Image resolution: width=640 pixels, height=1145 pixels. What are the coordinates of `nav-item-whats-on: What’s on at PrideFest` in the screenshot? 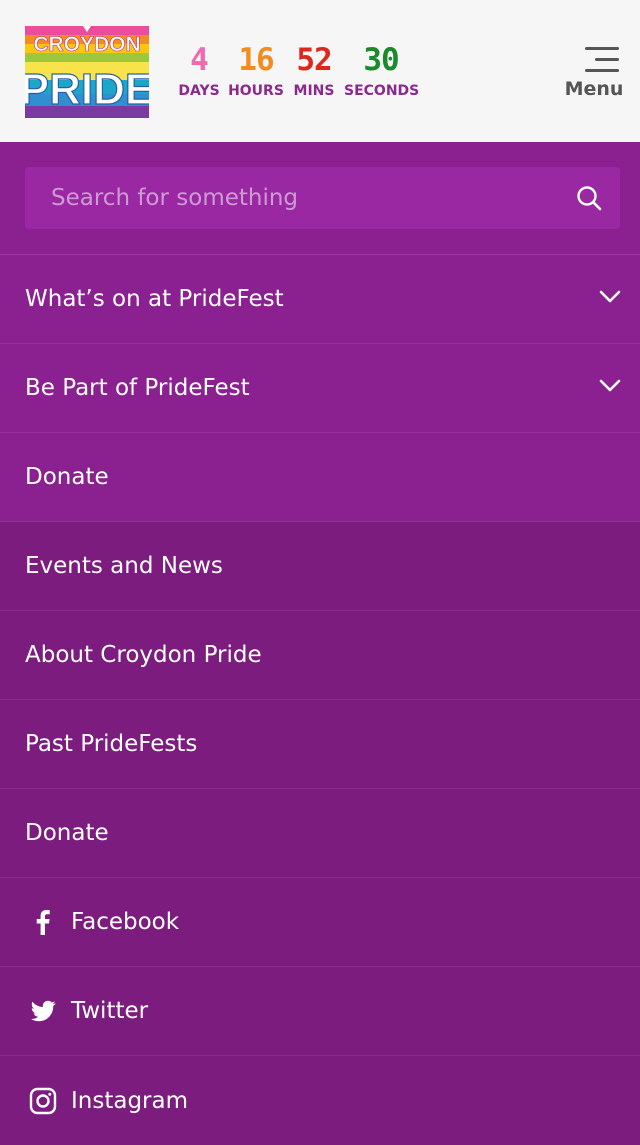 It's located at (320, 299).